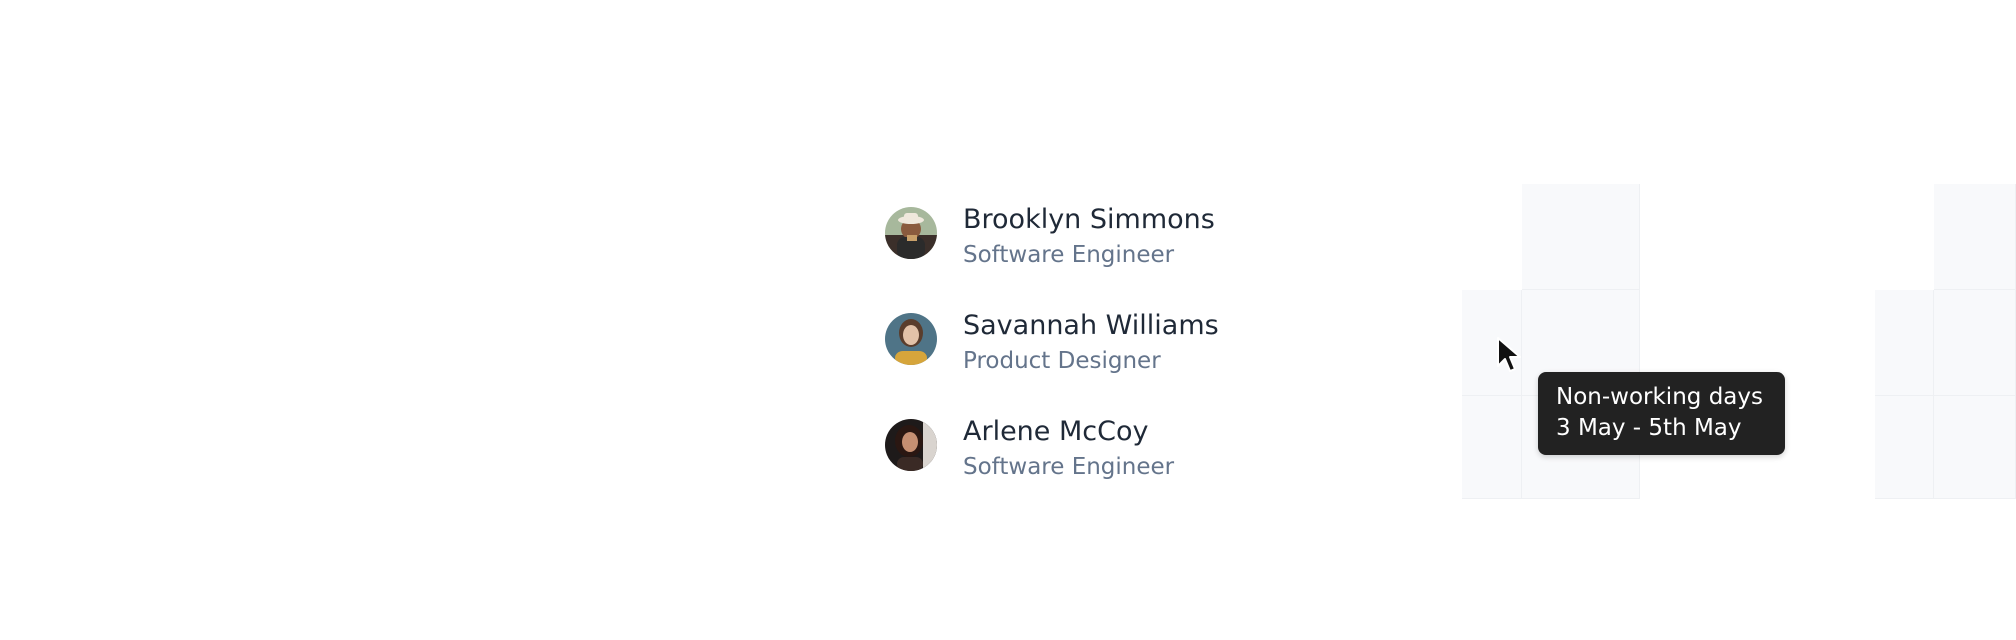 The image size is (2016, 640). I want to click on person-name: Arlene McCoy, so click(1056, 431).